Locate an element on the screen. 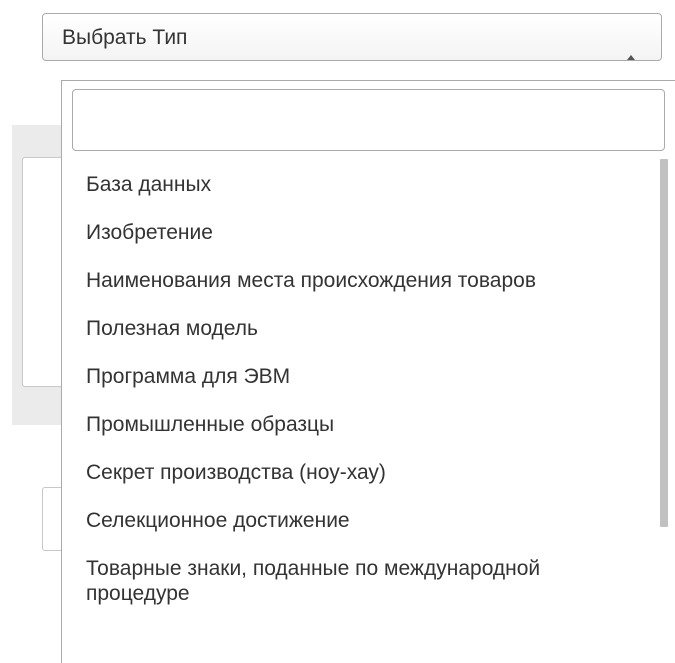 The width and height of the screenshot is (675, 663). type-select: Выбрать Тип is located at coordinates (352, 37).